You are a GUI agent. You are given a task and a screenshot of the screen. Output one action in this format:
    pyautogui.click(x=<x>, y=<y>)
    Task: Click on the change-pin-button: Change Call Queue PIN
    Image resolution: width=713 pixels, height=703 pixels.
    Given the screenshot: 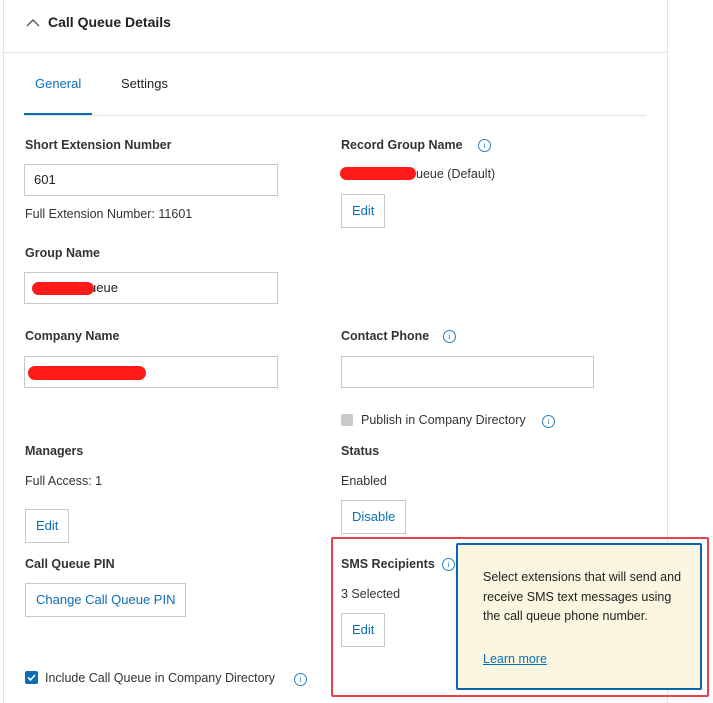 What is the action you would take?
    pyautogui.click(x=106, y=600)
    